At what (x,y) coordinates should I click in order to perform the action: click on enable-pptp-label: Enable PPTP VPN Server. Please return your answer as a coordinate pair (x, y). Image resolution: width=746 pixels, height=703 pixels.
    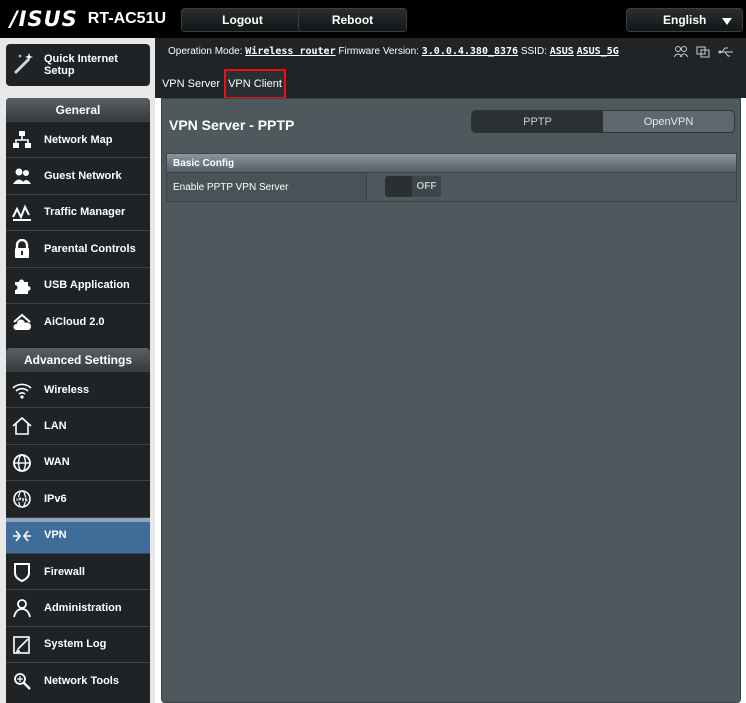
    Looking at the image, I should click on (267, 187).